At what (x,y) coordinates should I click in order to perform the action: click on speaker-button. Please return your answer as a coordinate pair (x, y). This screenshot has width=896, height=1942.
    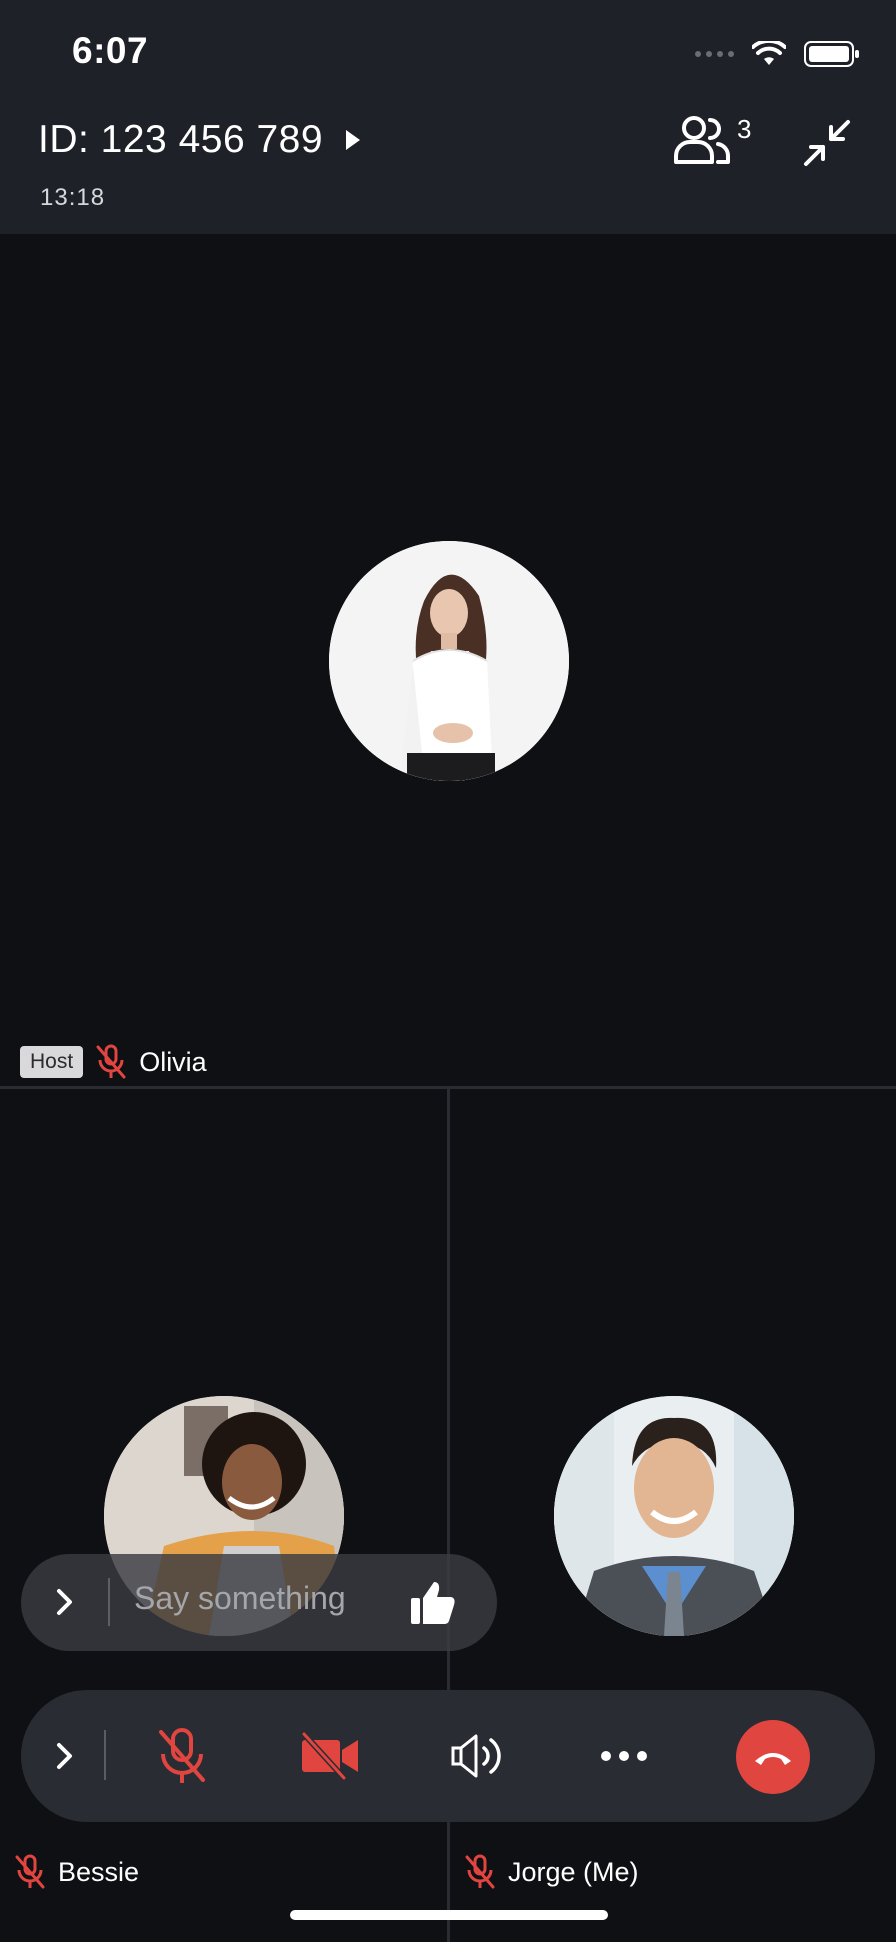
    Looking at the image, I should click on (478, 1756).